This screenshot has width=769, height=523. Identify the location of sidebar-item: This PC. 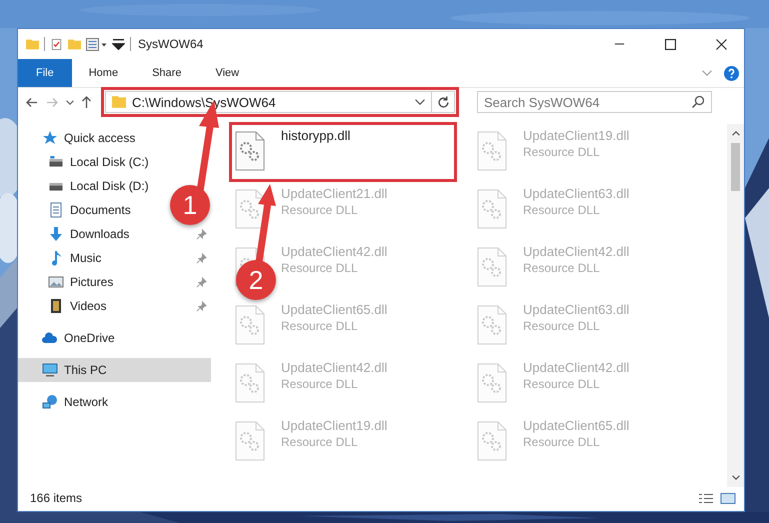
(114, 370).